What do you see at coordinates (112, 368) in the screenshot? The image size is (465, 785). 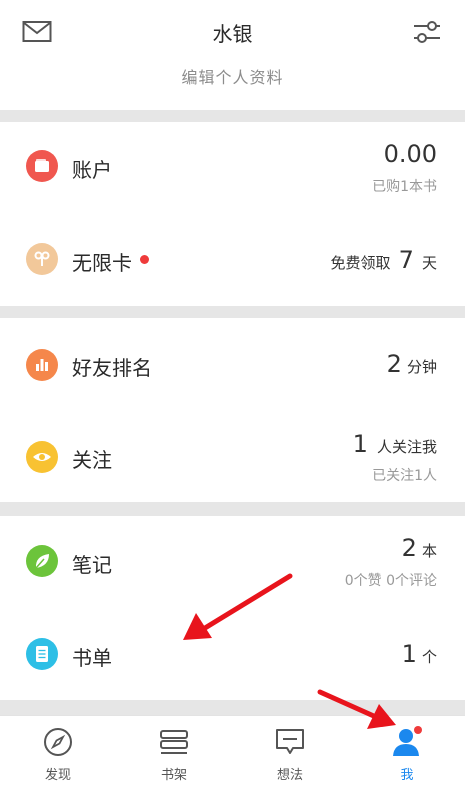 I see `friend-ranking-label: 好友排名` at bounding box center [112, 368].